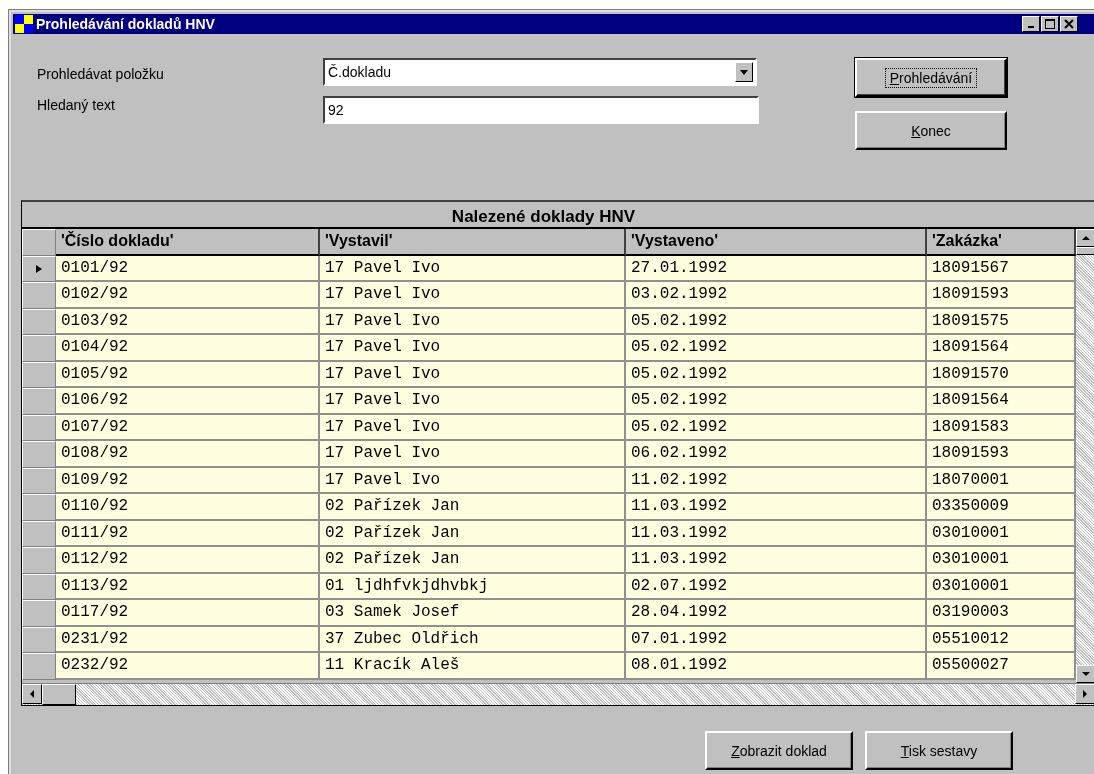 The height and width of the screenshot is (774, 1094). I want to click on window-title: Prohledávání dokladů HNV, so click(125, 24).